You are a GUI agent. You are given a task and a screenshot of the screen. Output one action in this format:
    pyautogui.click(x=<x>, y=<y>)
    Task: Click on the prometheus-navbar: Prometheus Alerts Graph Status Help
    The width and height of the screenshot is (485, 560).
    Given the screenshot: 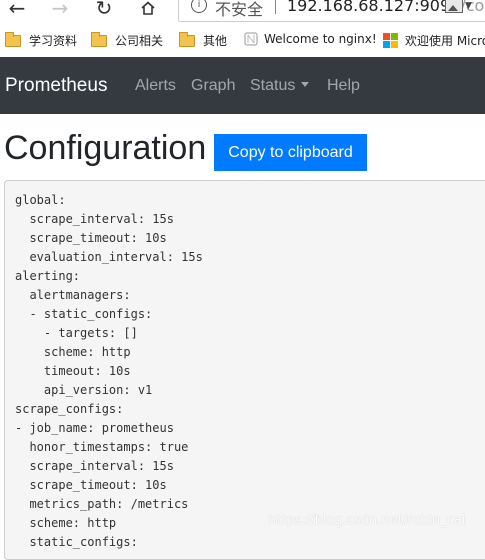 What is the action you would take?
    pyautogui.click(x=242, y=85)
    